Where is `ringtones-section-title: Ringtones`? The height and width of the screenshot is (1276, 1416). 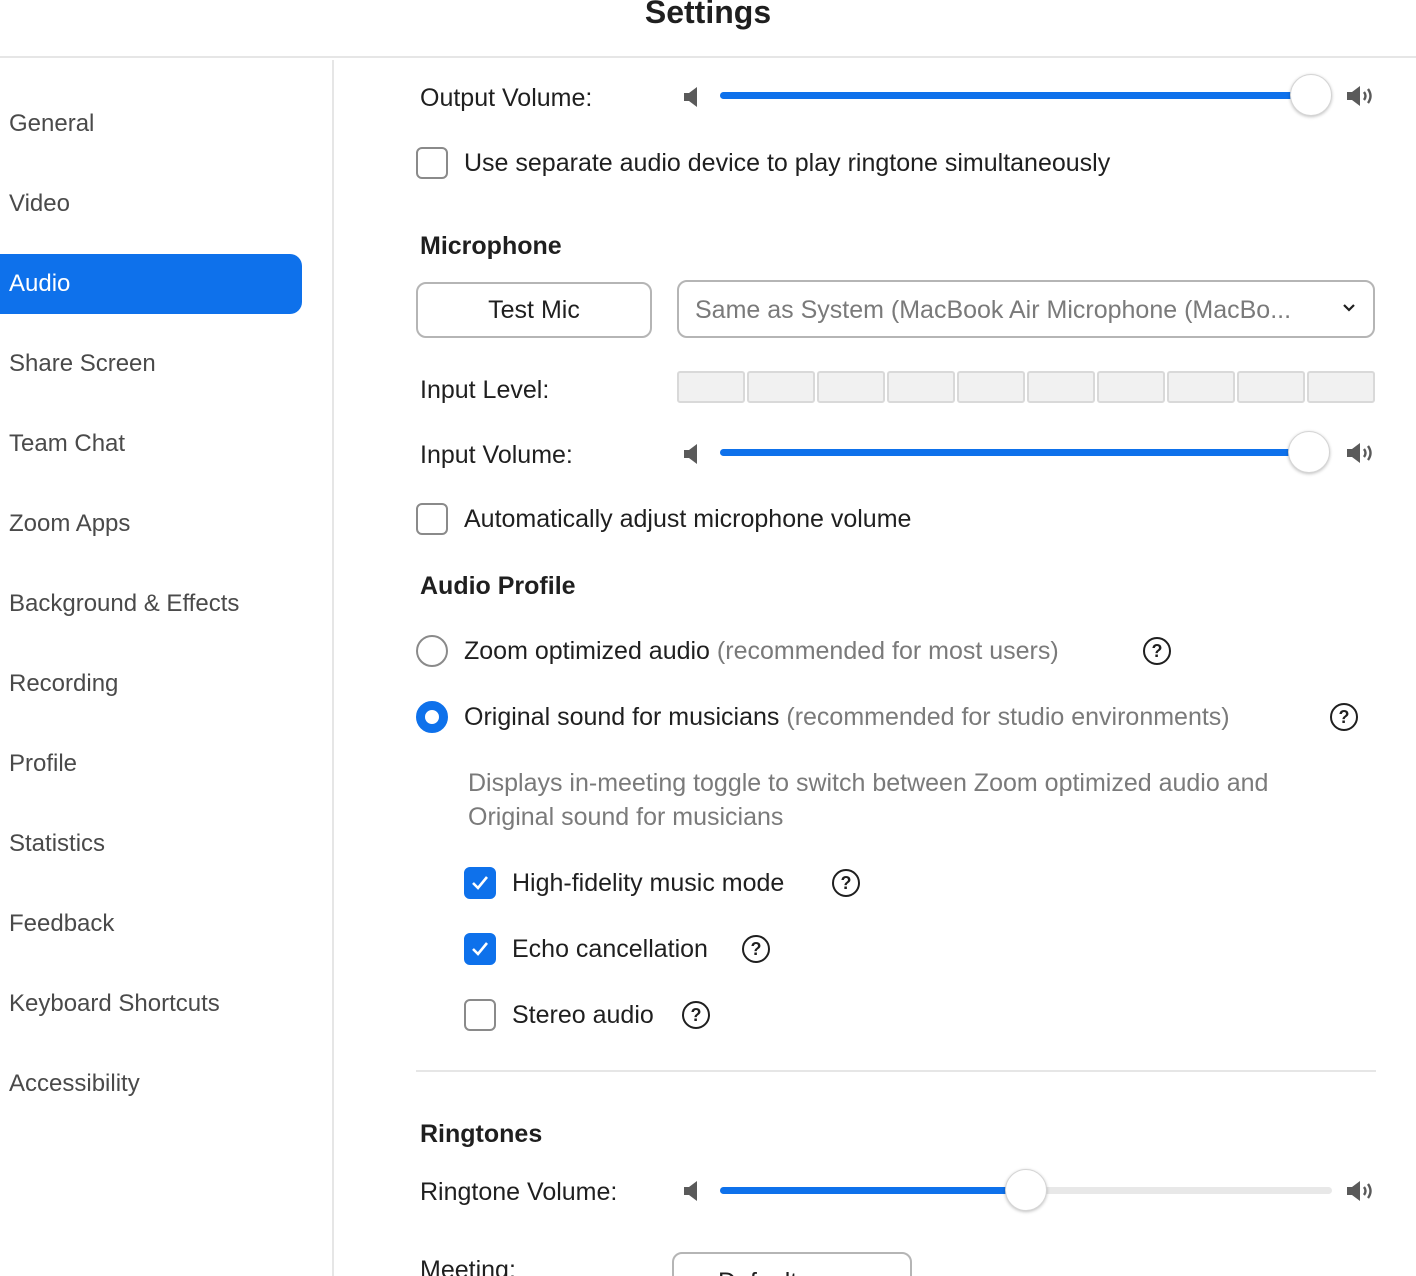 ringtones-section-title: Ringtones is located at coordinates (481, 1134).